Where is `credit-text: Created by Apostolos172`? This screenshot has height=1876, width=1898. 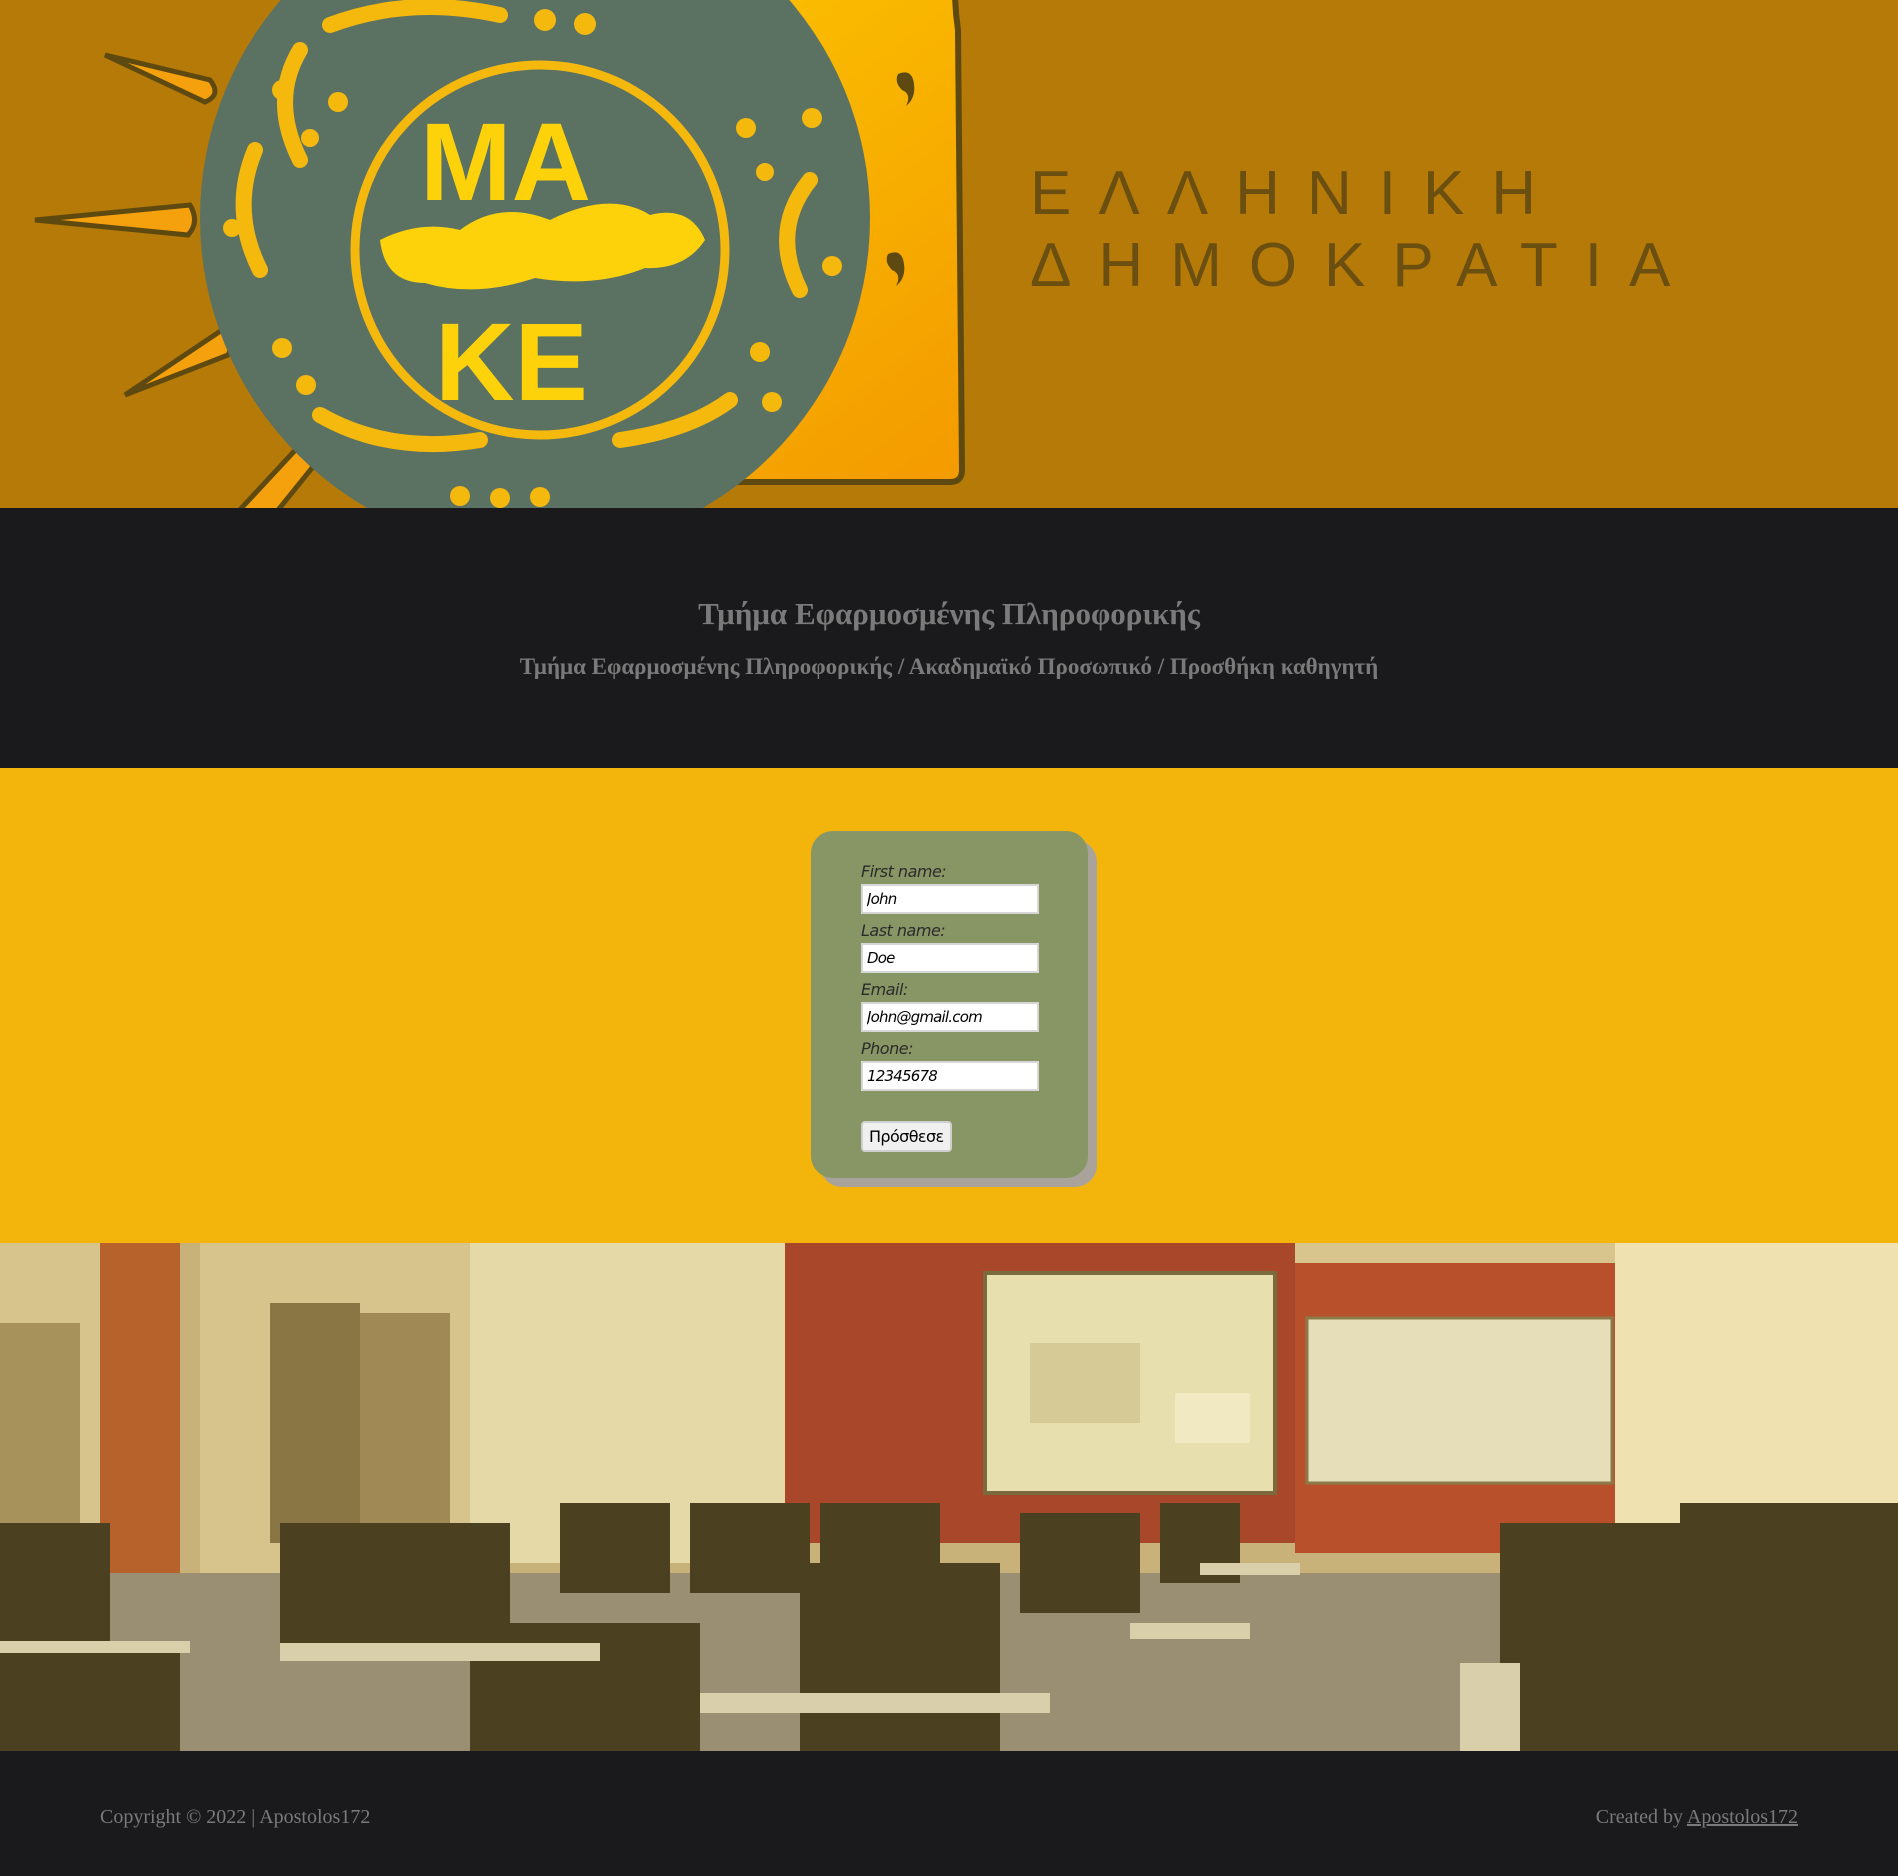
credit-text: Created by Apostolos172 is located at coordinates (1697, 1817).